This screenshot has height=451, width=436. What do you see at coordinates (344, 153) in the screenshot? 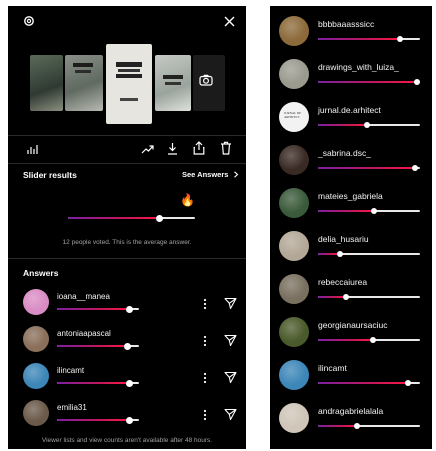
I see `voter-username: _sabrina.dsc_` at bounding box center [344, 153].